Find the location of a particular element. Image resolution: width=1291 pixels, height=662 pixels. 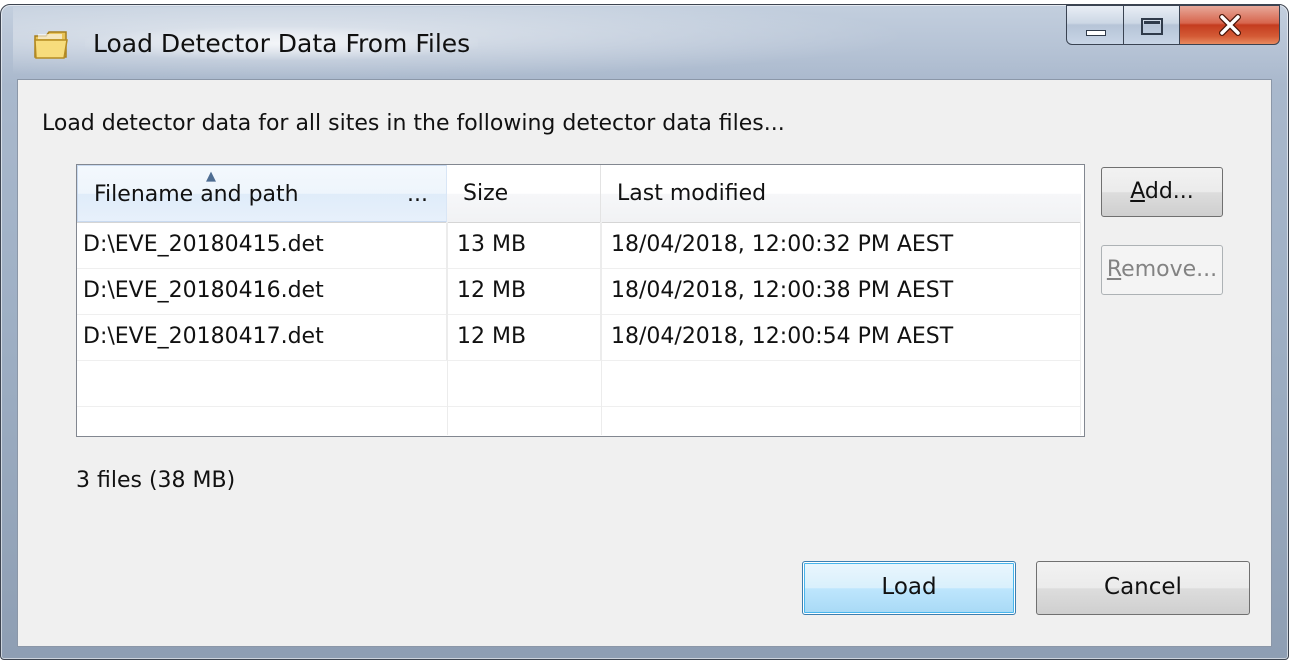

column-header-modified: Last modified is located at coordinates (841, 193).